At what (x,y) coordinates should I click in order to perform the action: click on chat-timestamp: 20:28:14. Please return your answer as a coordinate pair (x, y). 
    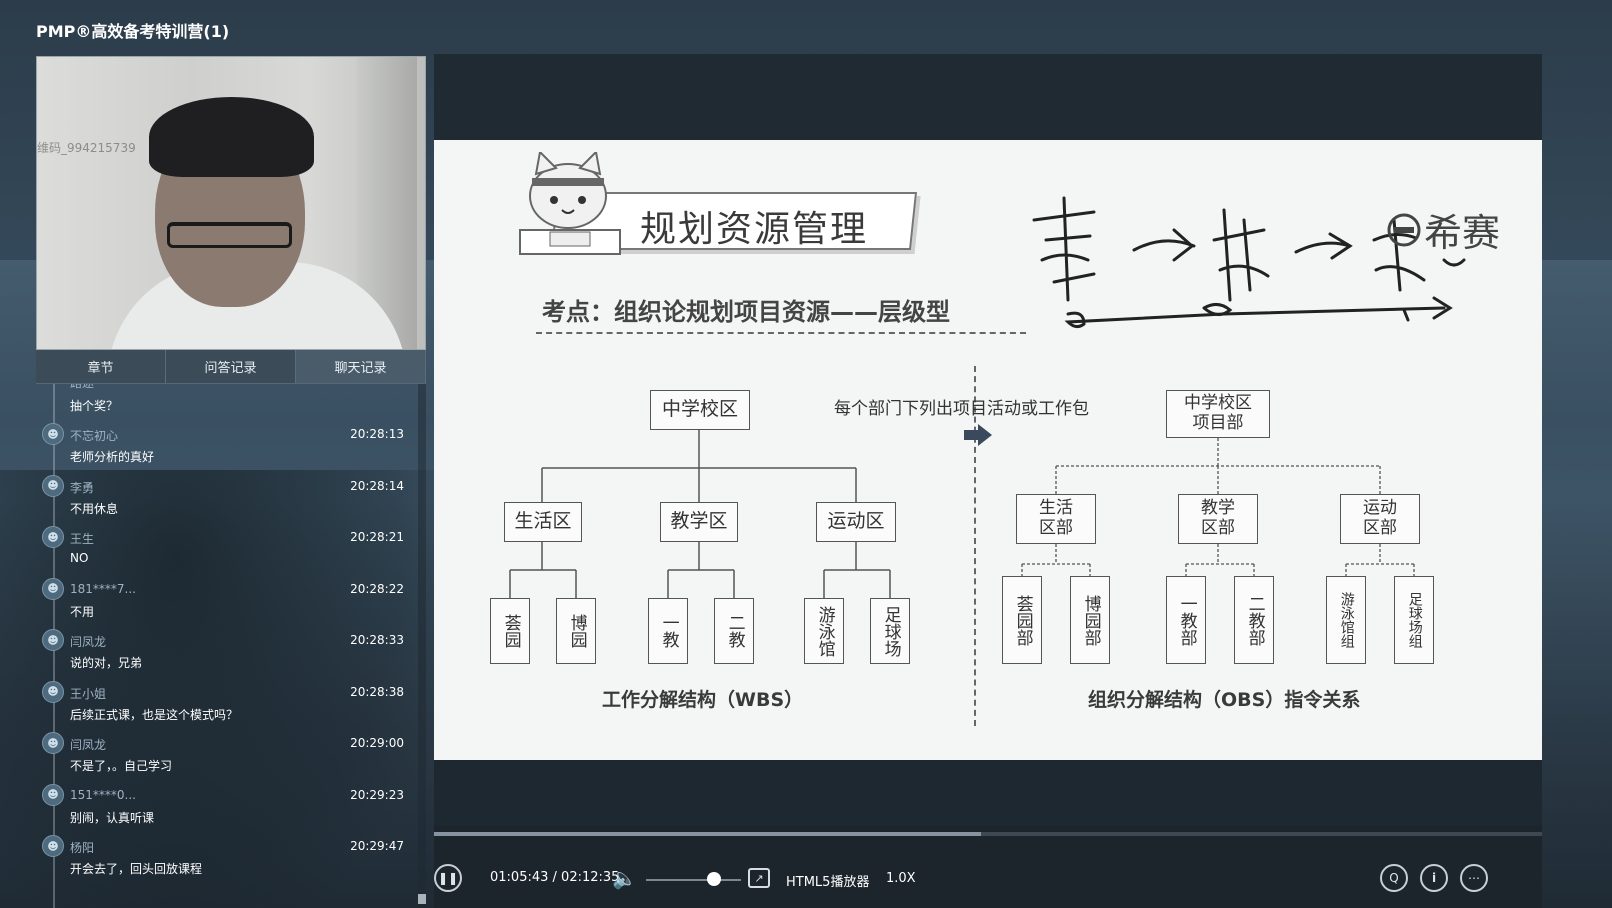
    Looking at the image, I should click on (377, 485).